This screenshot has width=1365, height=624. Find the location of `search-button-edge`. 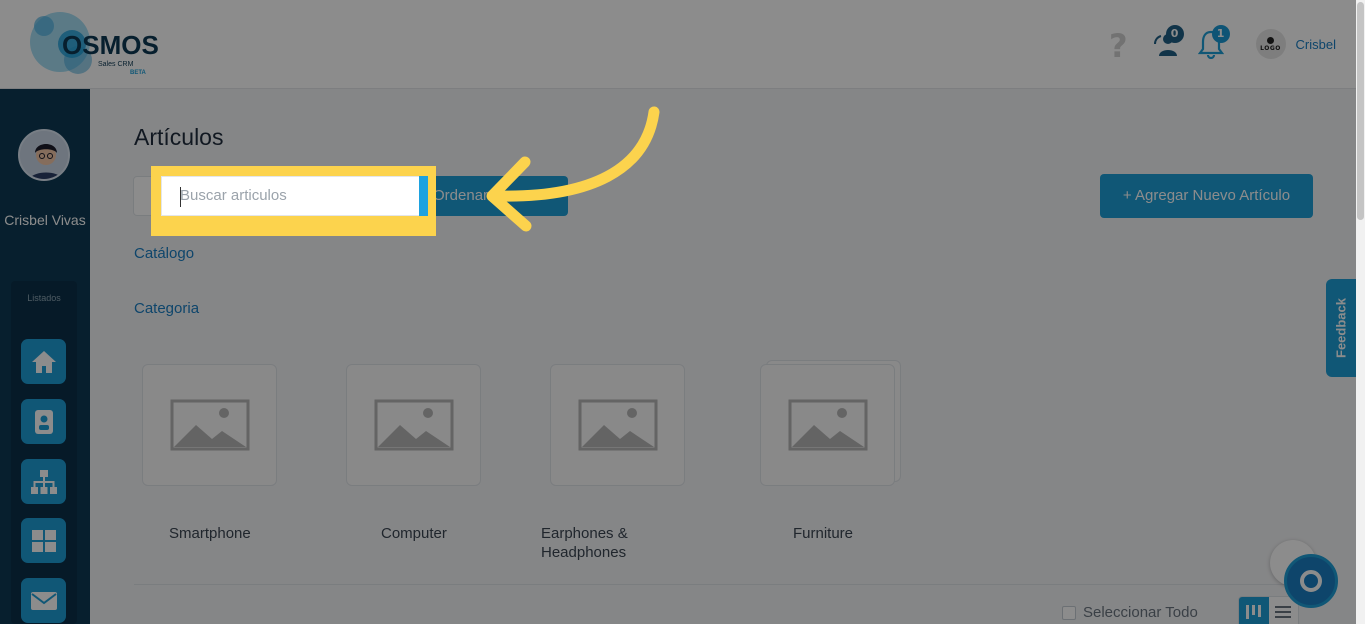

search-button-edge is located at coordinates (423, 196).